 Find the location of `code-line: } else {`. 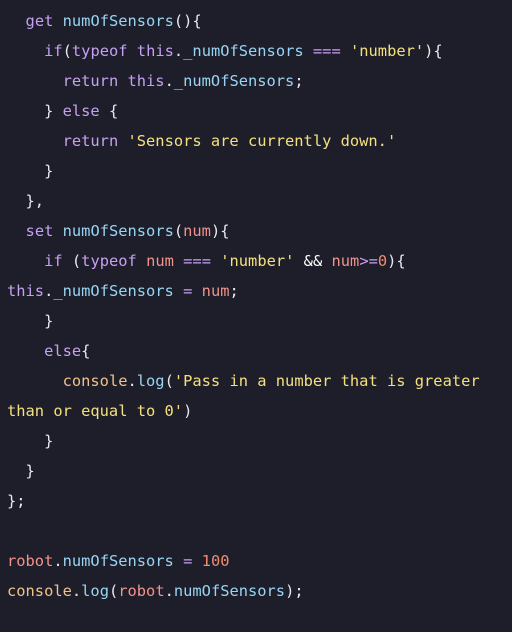

code-line: } else { is located at coordinates (62, 111).